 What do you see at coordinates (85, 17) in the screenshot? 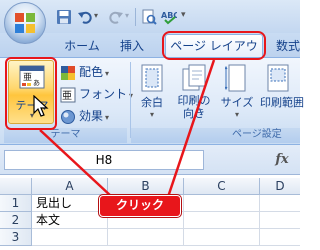
I see `undo-icon` at bounding box center [85, 17].